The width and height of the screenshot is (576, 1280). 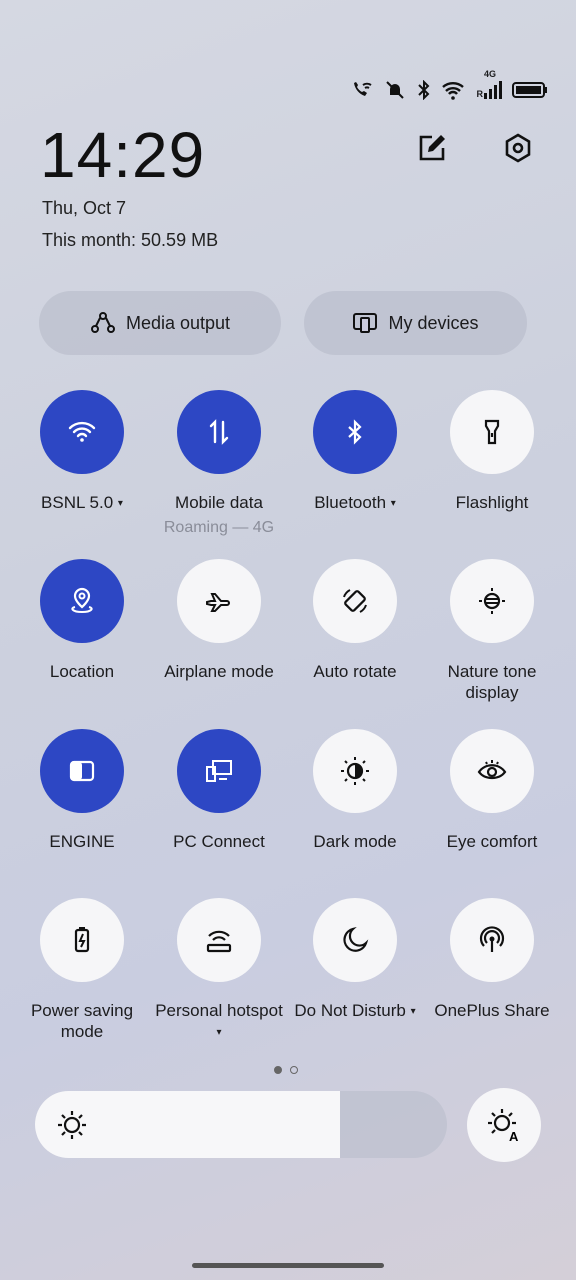 What do you see at coordinates (130, 240) in the screenshot?
I see `data-usage: This month: 50.59 MB` at bounding box center [130, 240].